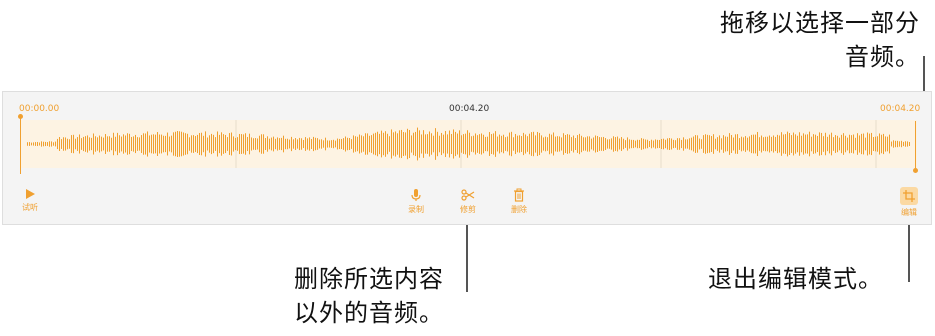 The image size is (935, 336). What do you see at coordinates (915, 170) in the screenshot?
I see `selection-end-knob` at bounding box center [915, 170].